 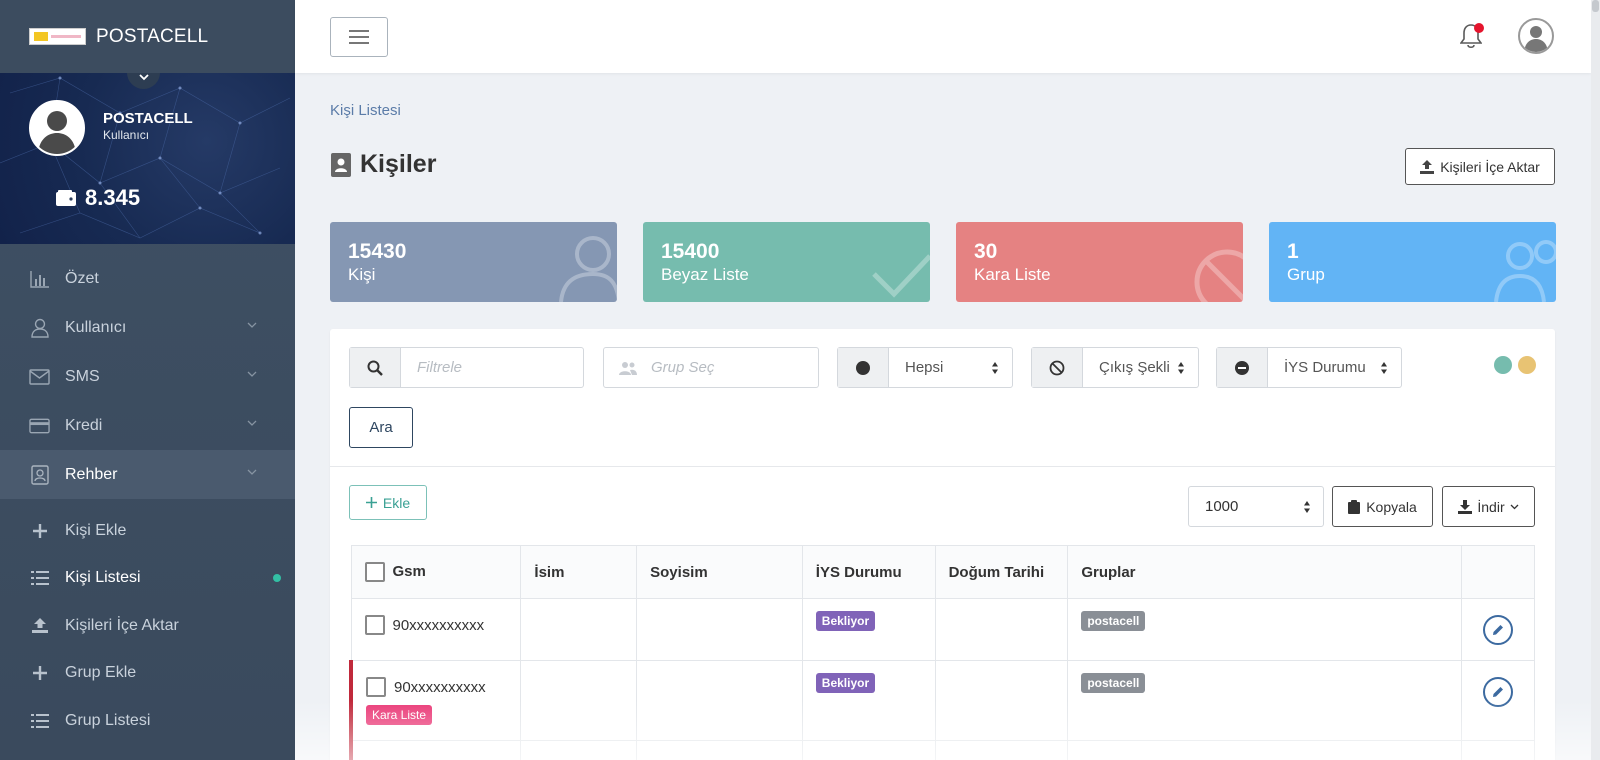 What do you see at coordinates (1527, 365) in the screenshot?
I see `color-dot-yellow` at bounding box center [1527, 365].